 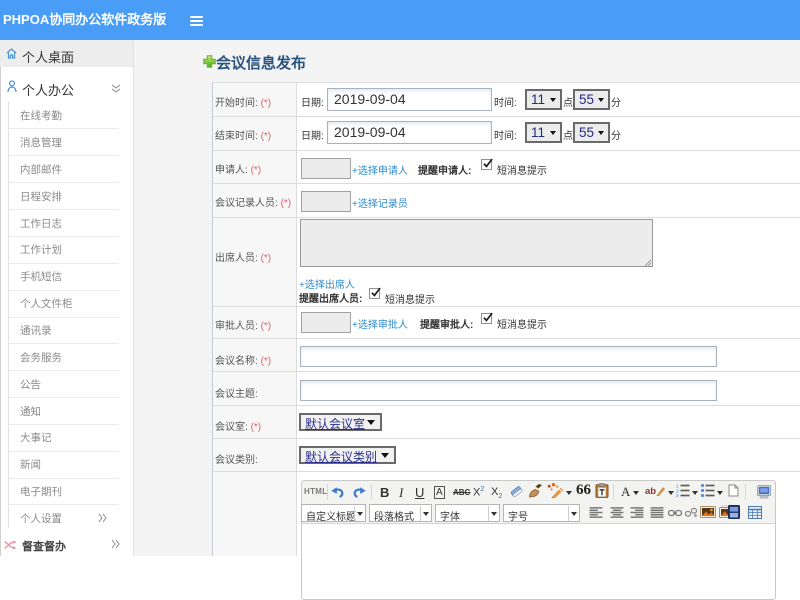 I want to click on svg-text: 3, so click(x=677, y=495).